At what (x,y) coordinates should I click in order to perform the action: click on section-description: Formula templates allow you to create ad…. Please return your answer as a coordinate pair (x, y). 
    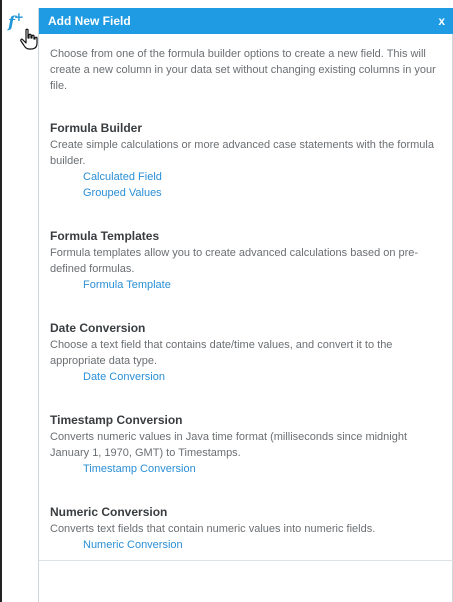
    Looking at the image, I should click on (234, 261).